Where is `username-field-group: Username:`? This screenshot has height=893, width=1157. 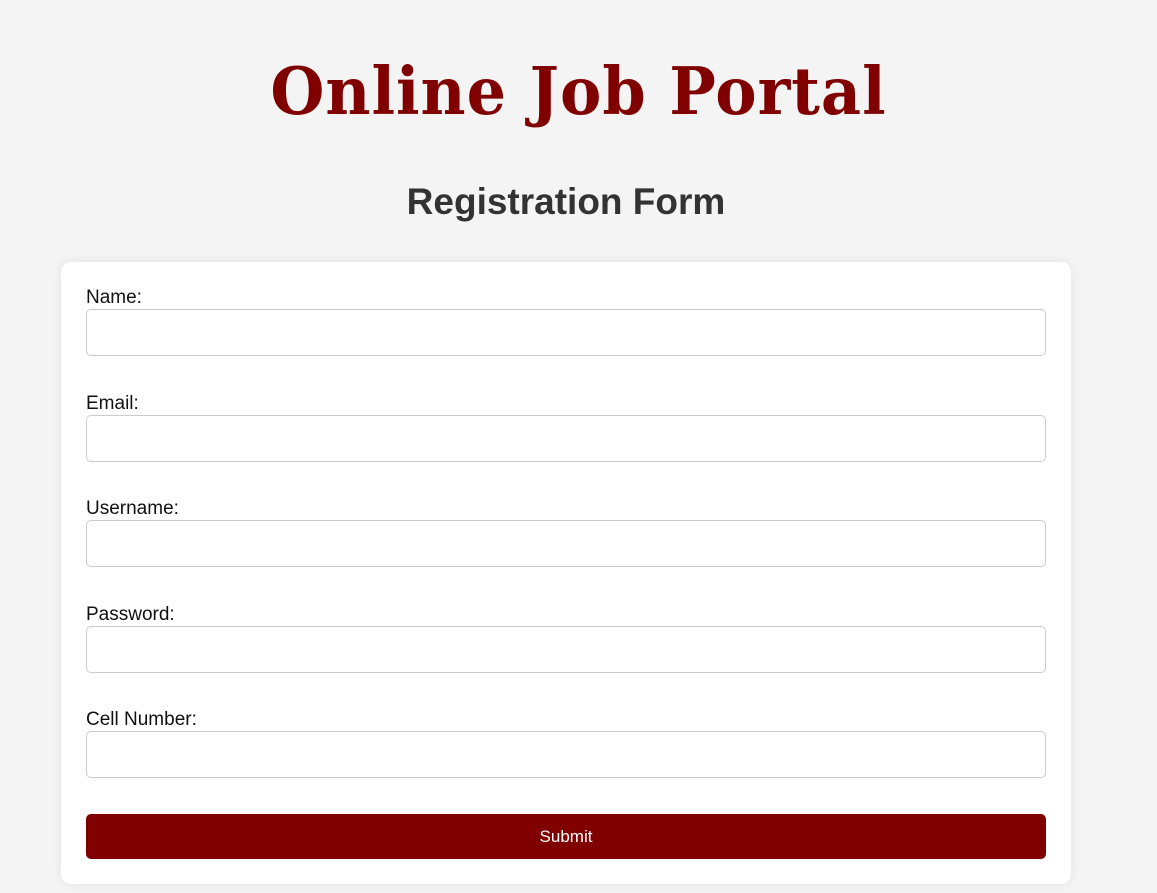 username-field-group: Username: is located at coordinates (566, 532).